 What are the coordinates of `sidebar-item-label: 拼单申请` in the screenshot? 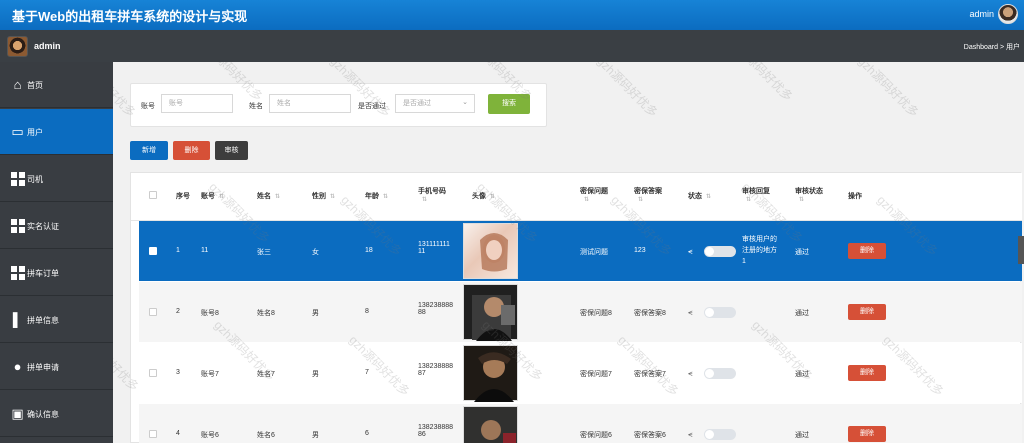 It's located at (43, 367).